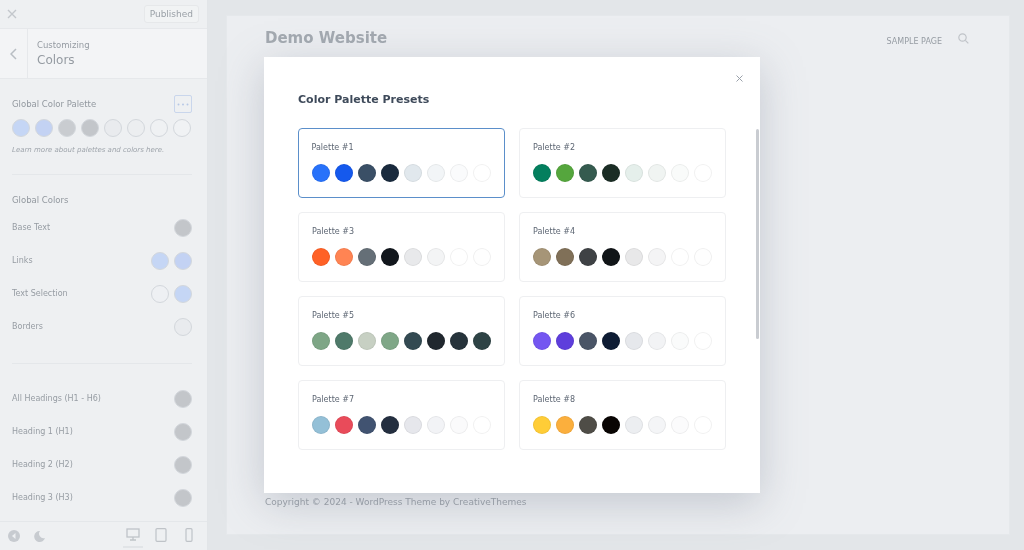 This screenshot has height=550, width=1024. What do you see at coordinates (333, 147) in the screenshot?
I see `palette-name: Palette #1` at bounding box center [333, 147].